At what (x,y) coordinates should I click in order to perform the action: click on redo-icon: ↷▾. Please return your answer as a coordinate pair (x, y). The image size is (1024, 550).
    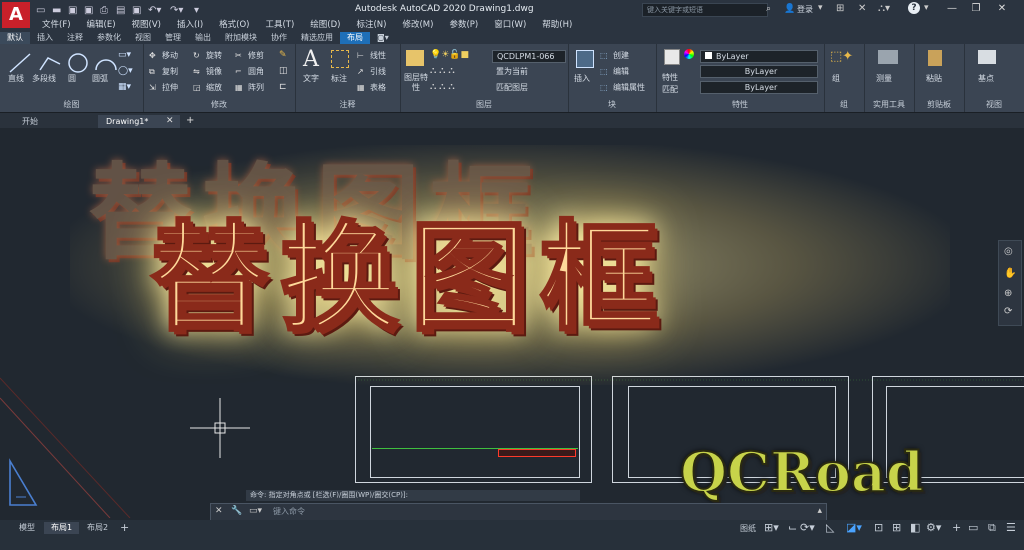
    Looking at the image, I should click on (176, 11).